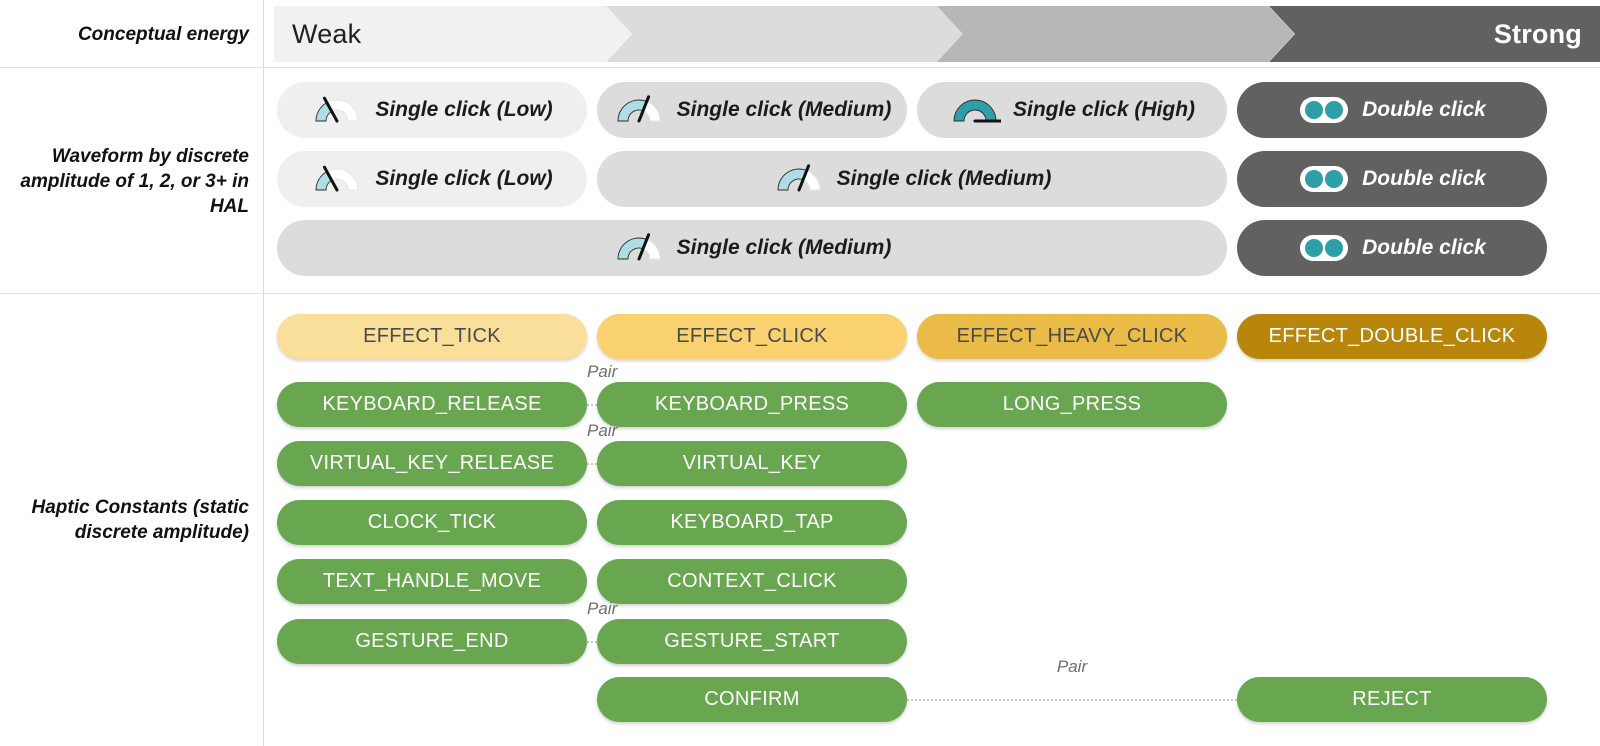 This screenshot has width=1600, height=746. Describe the element at coordinates (327, 33) in the screenshot. I see `energy-segment-label-1: Weak` at that location.